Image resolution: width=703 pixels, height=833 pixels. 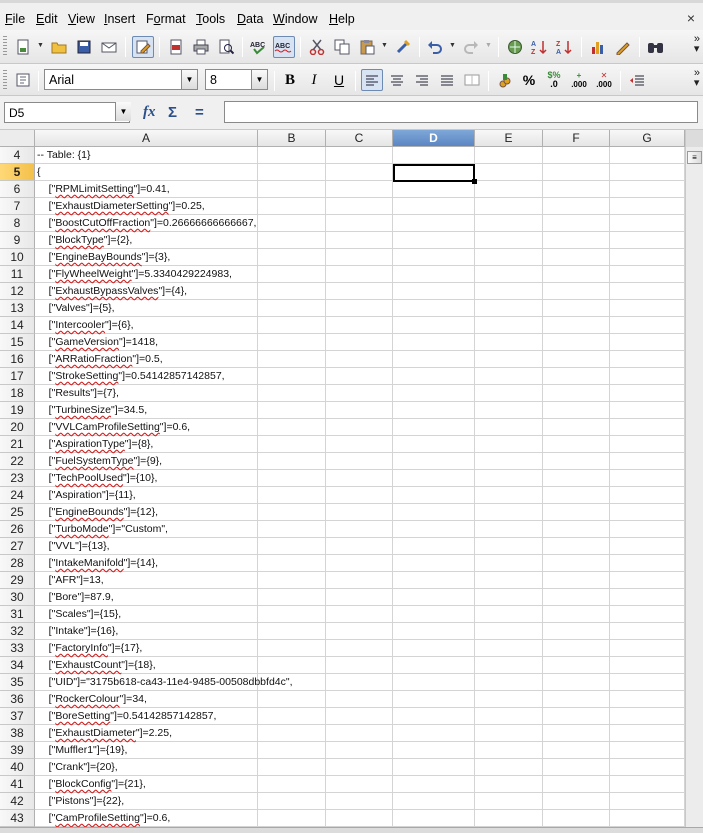 What do you see at coordinates (199, 112) in the screenshot?
I see `function-button: =` at bounding box center [199, 112].